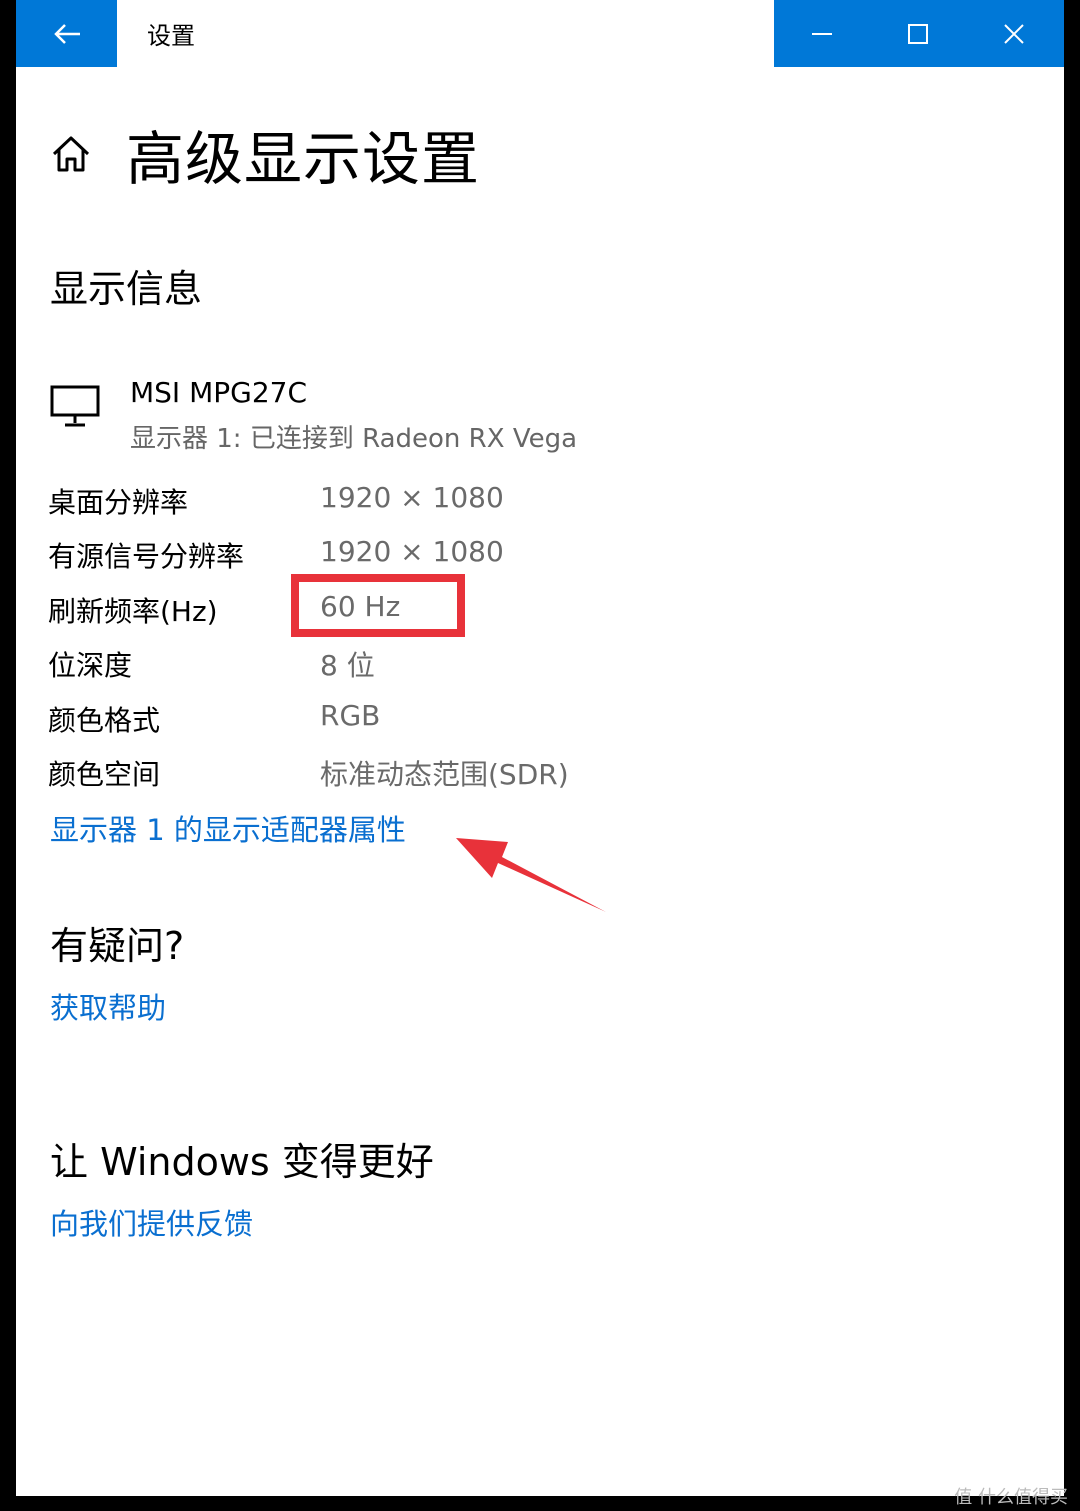 The width and height of the screenshot is (1080, 1511). Describe the element at coordinates (228, 828) in the screenshot. I see `display-adapter-properties-link: 显示器 1 的显示适配器属性` at that location.